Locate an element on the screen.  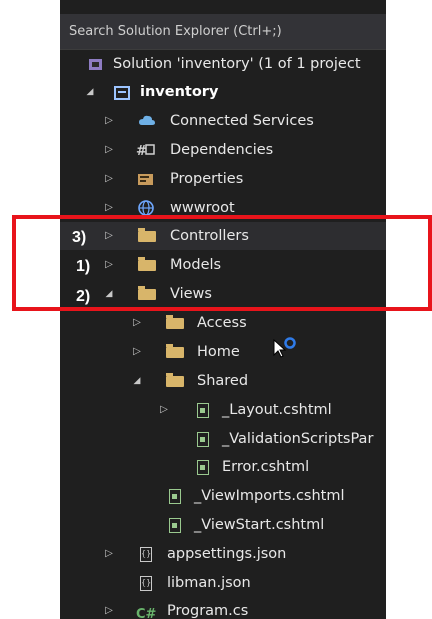
tree-label: _ViewImports.cshtml is located at coordinates (269, 496).